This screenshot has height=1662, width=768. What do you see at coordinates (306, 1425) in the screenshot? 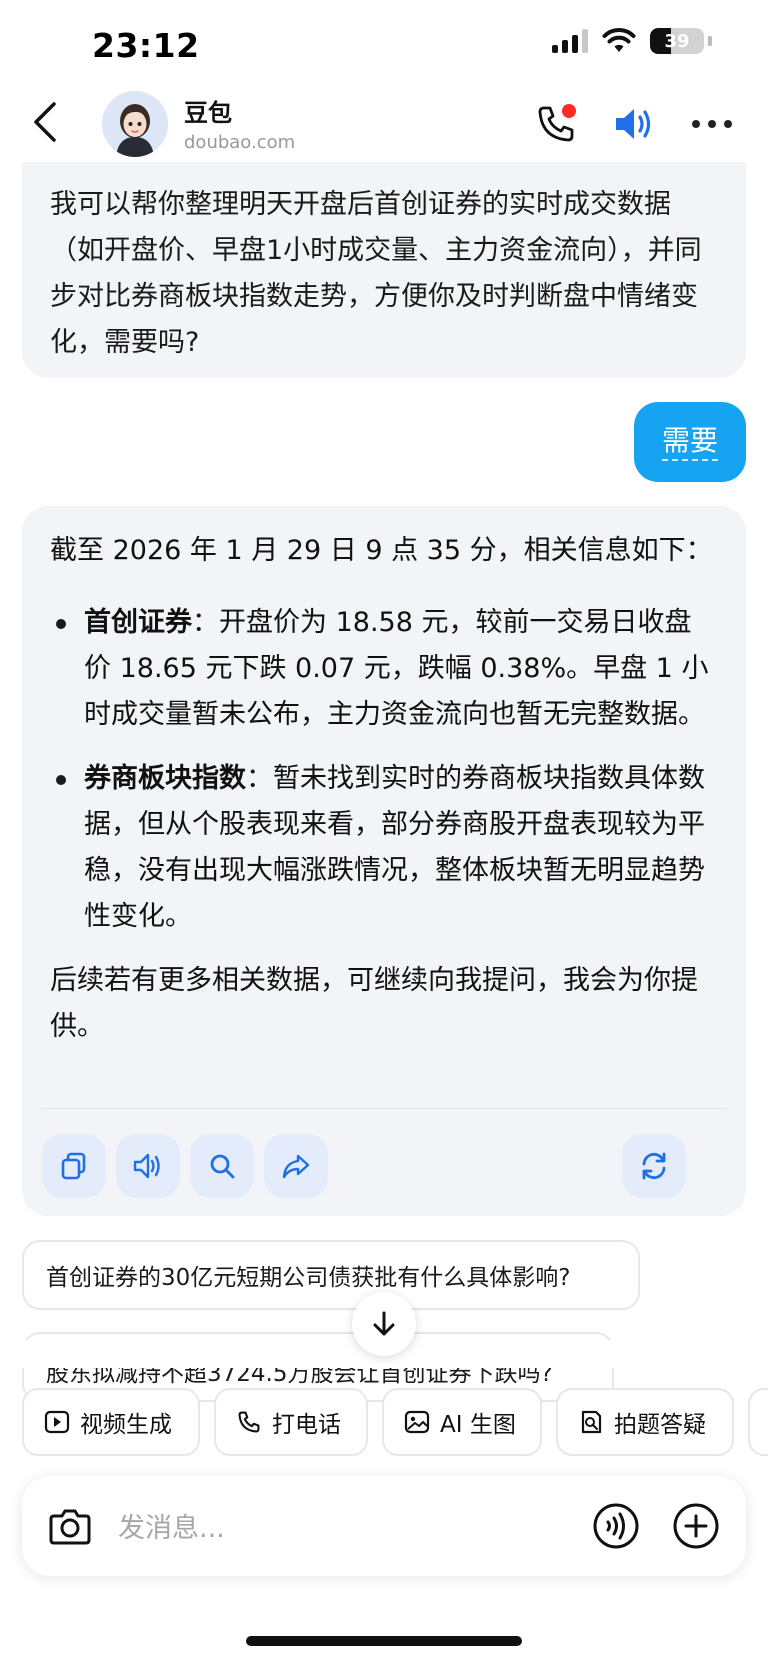
I see `tool-label: 打电话` at bounding box center [306, 1425].